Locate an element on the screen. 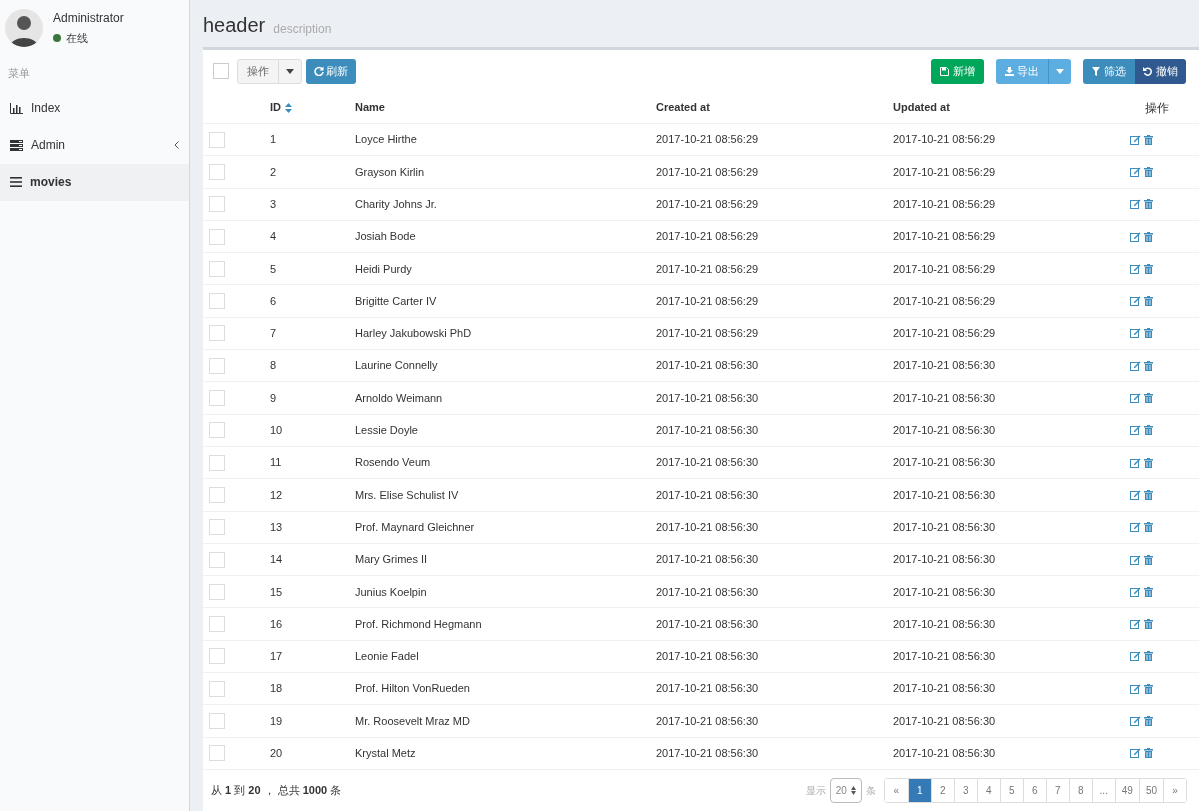  page-link: 1 is located at coordinates (919, 790).